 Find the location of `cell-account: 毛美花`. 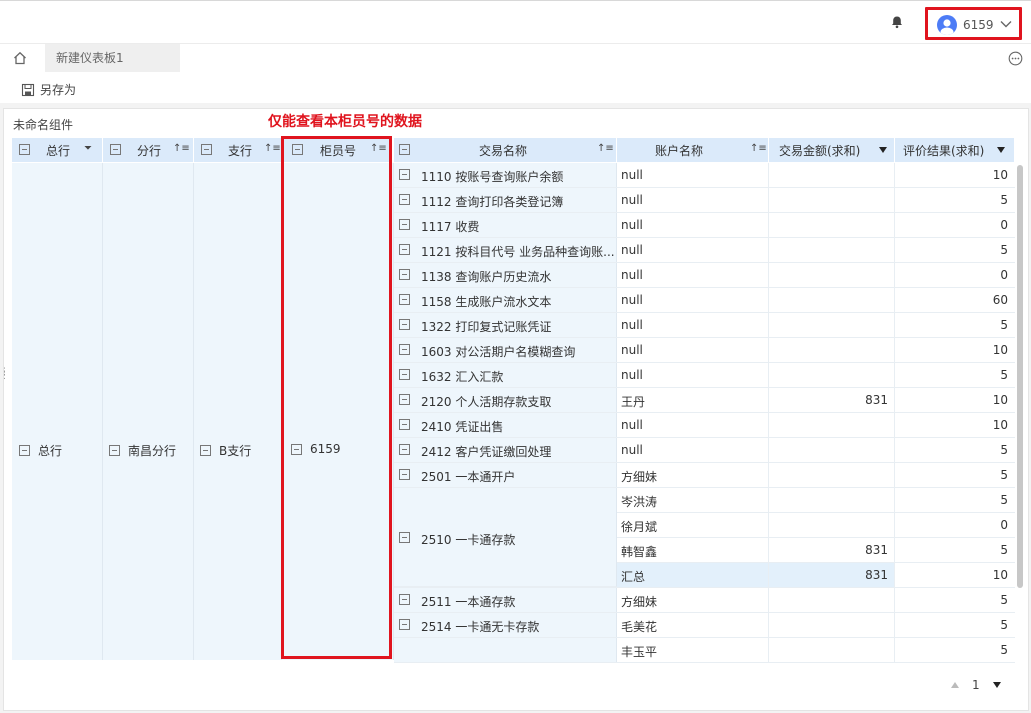

cell-account: 毛美花 is located at coordinates (693, 625).